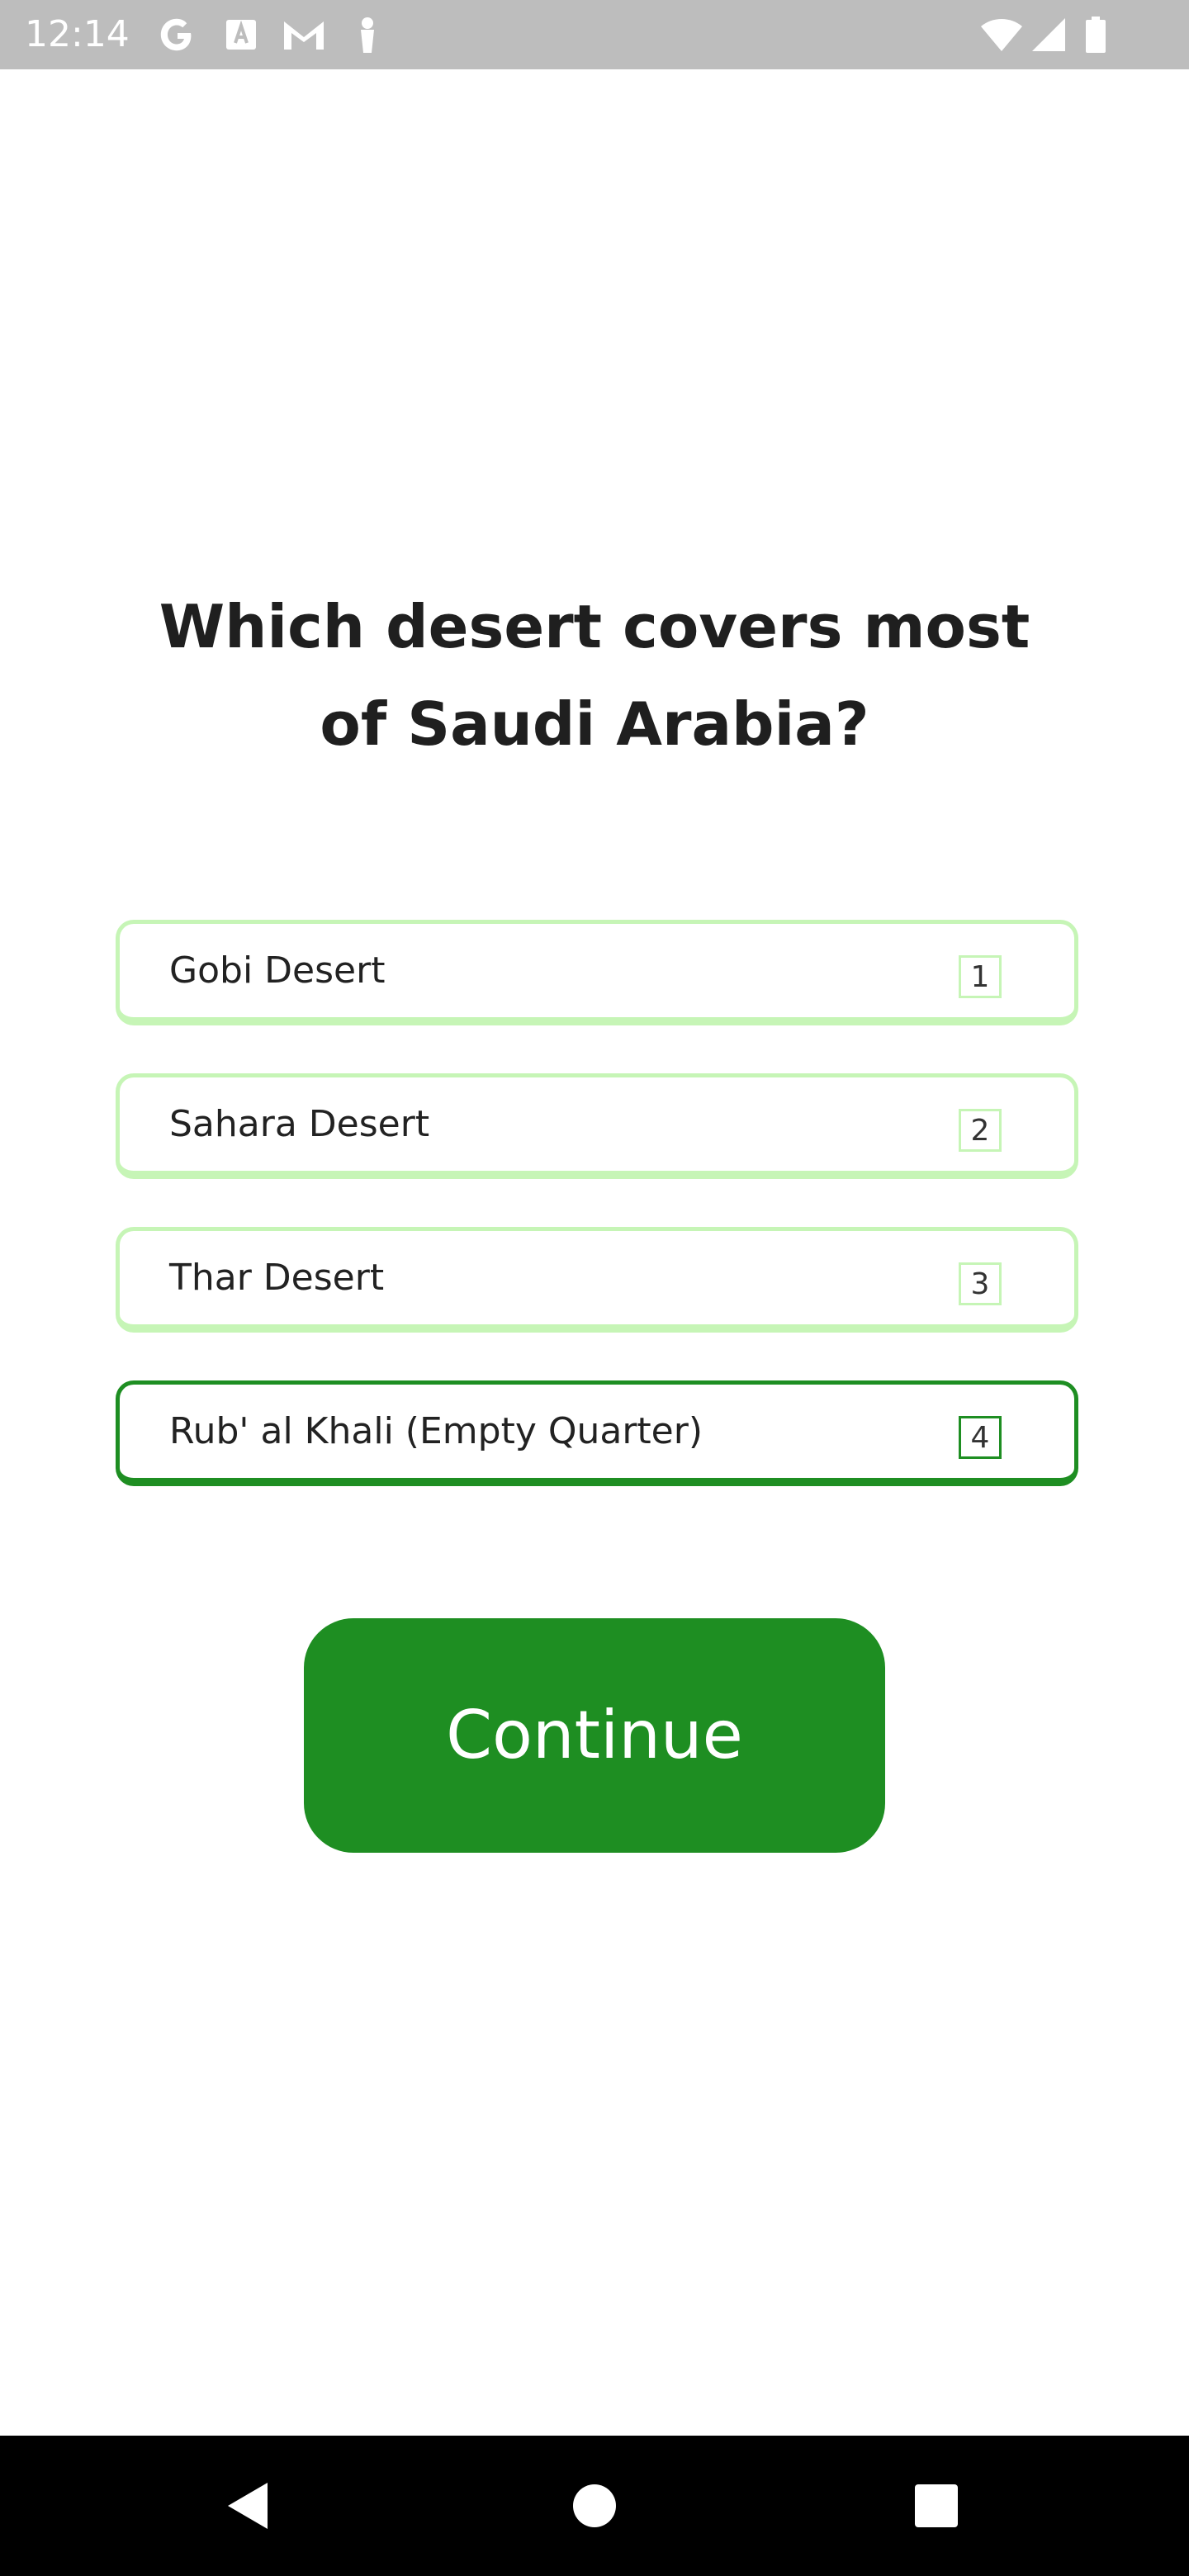 The image size is (1189, 2576). Describe the element at coordinates (77, 34) in the screenshot. I see `status-time: 12:14` at that location.